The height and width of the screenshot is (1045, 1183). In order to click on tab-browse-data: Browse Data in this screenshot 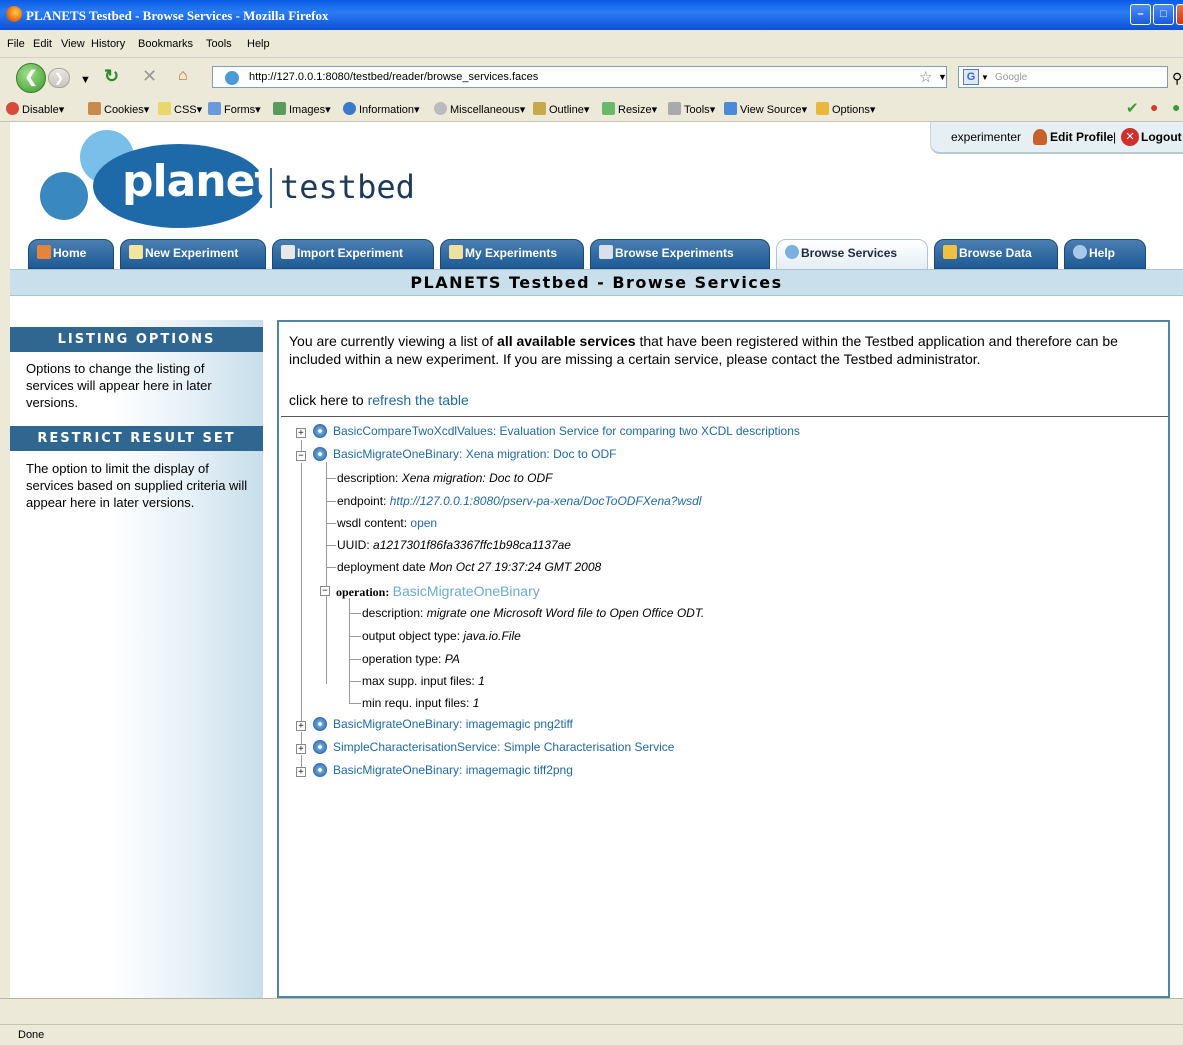, I will do `click(996, 254)`.